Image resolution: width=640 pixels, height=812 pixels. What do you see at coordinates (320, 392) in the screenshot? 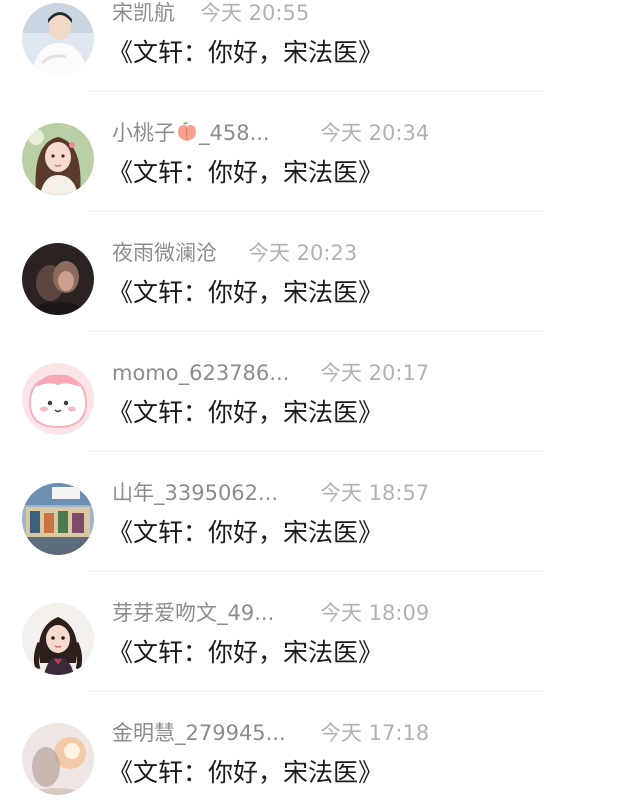
I see `message-item: momo_623786... 今天 20:17 《文轩：你好，宋法医》` at bounding box center [320, 392].